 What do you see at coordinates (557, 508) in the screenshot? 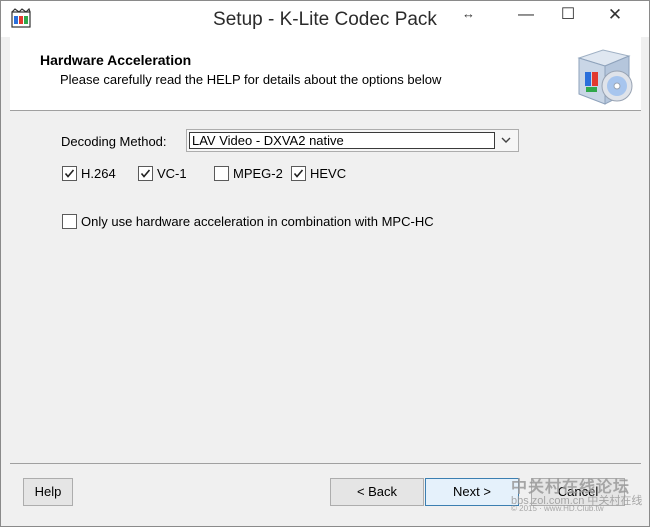
I see `watermark-line-3: © 2015 · www.HD.Club.tw` at bounding box center [557, 508].